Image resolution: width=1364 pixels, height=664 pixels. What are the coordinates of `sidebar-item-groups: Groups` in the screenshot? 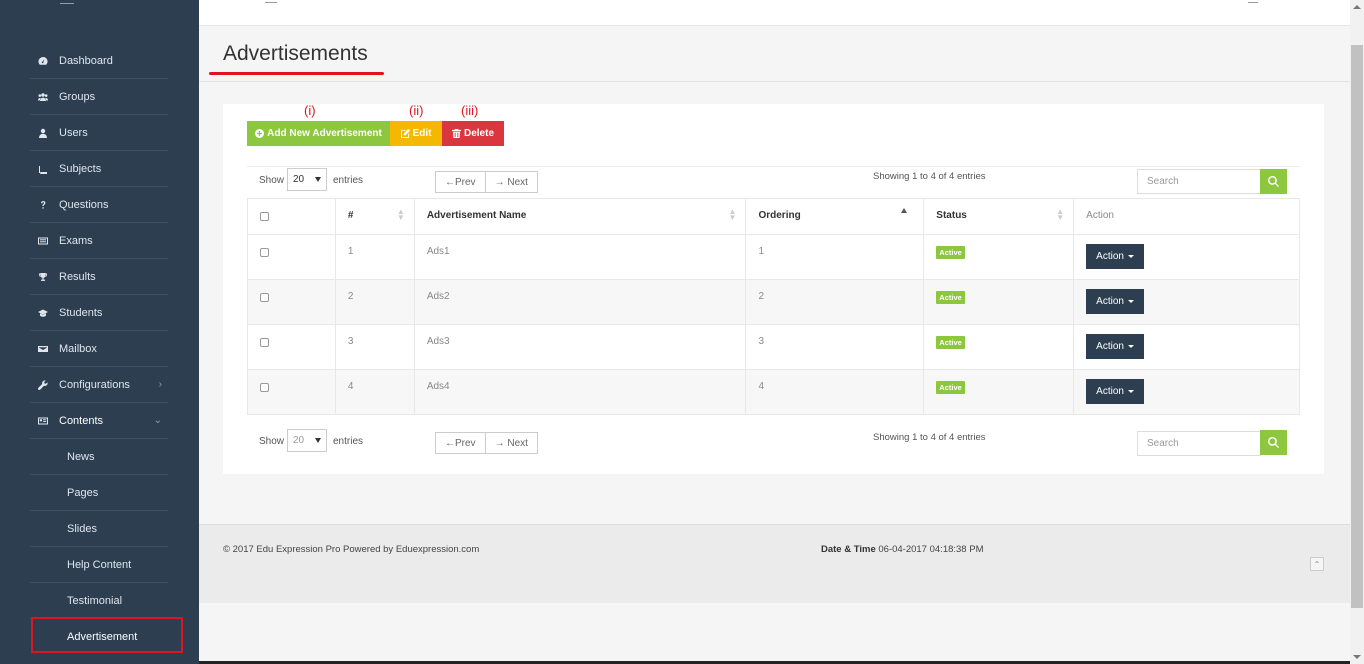 It's located at (99, 97).